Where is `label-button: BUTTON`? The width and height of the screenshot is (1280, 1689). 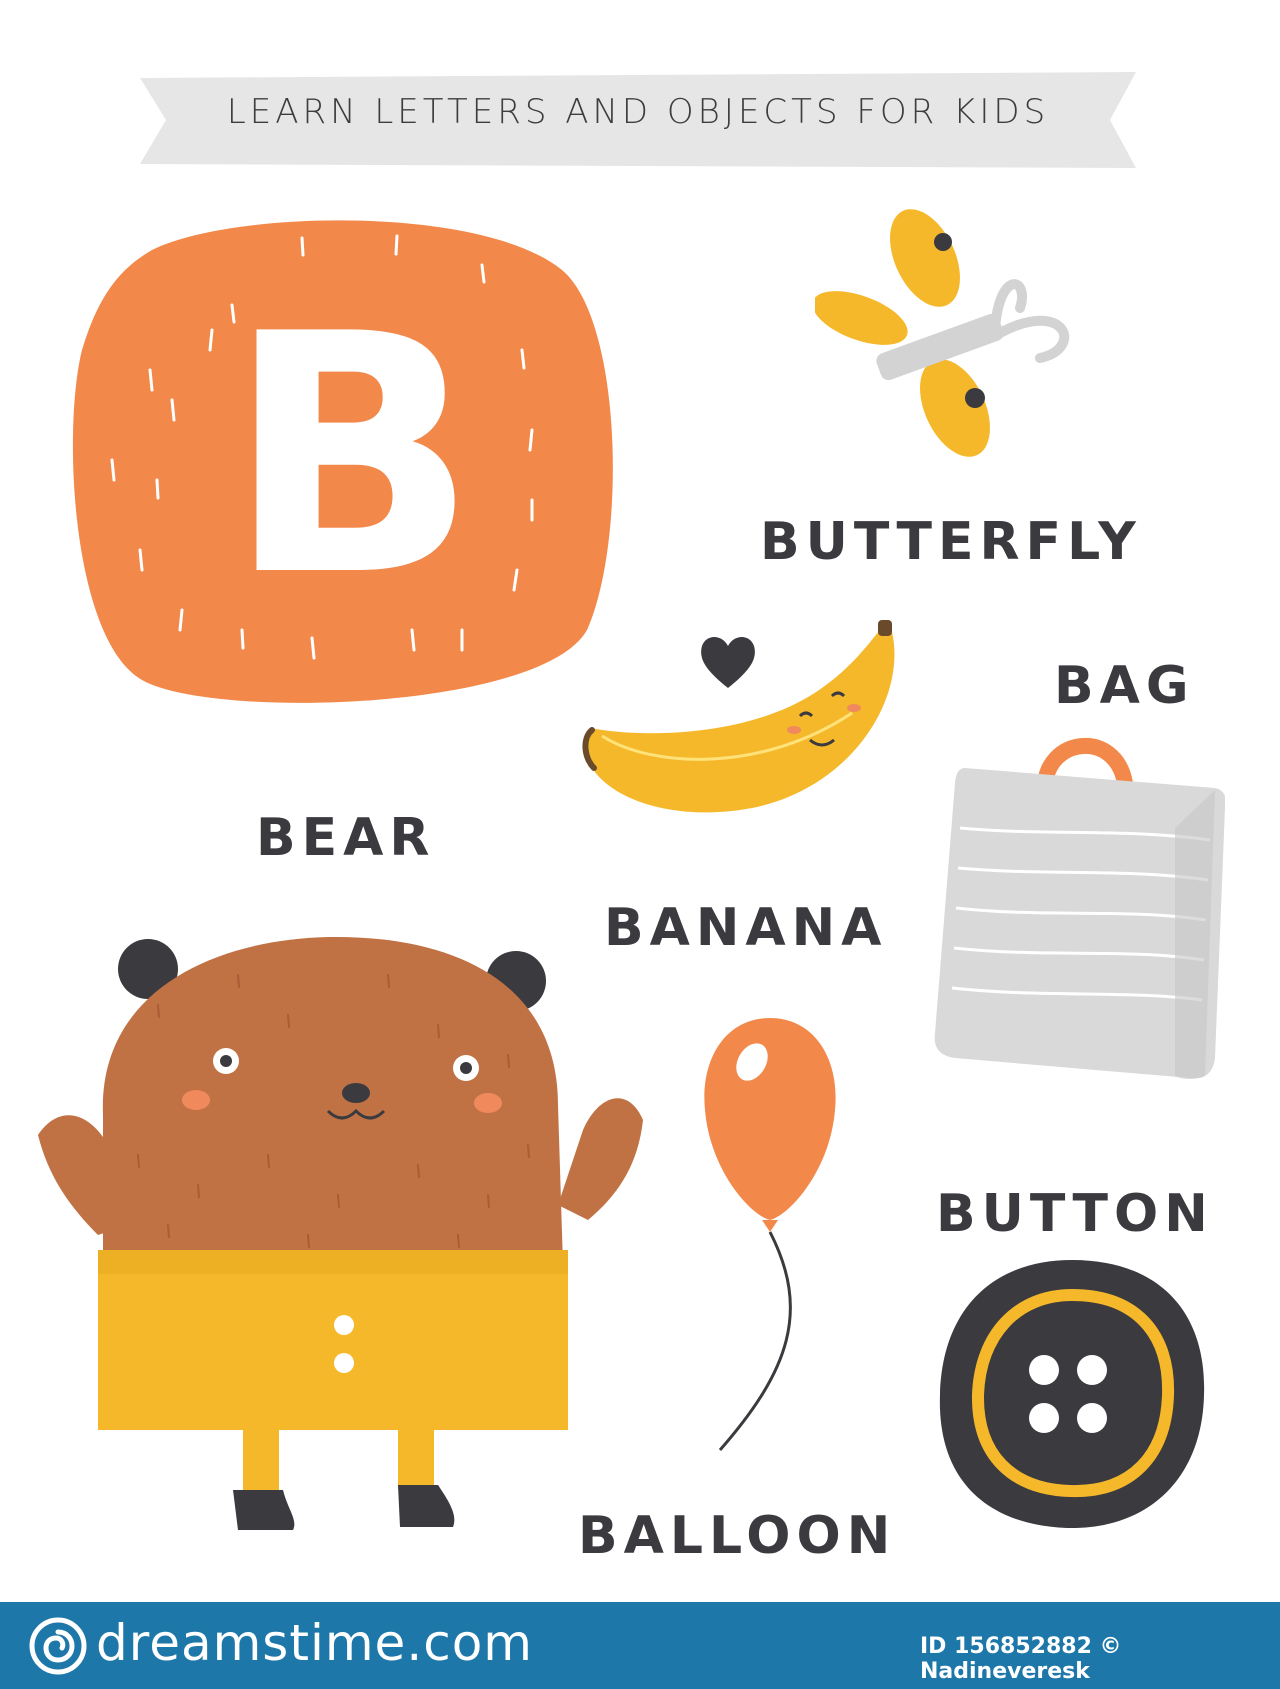
label-button: BUTTON is located at coordinates (1075, 1214).